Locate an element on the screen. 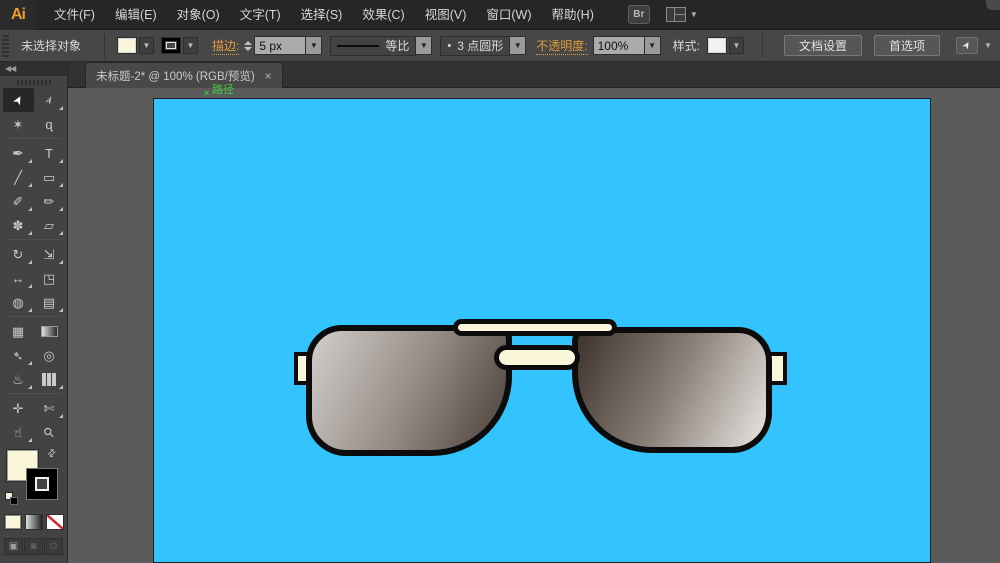 This screenshot has width=1000, height=563. type-tool-icon: T is located at coordinates (49, 153).